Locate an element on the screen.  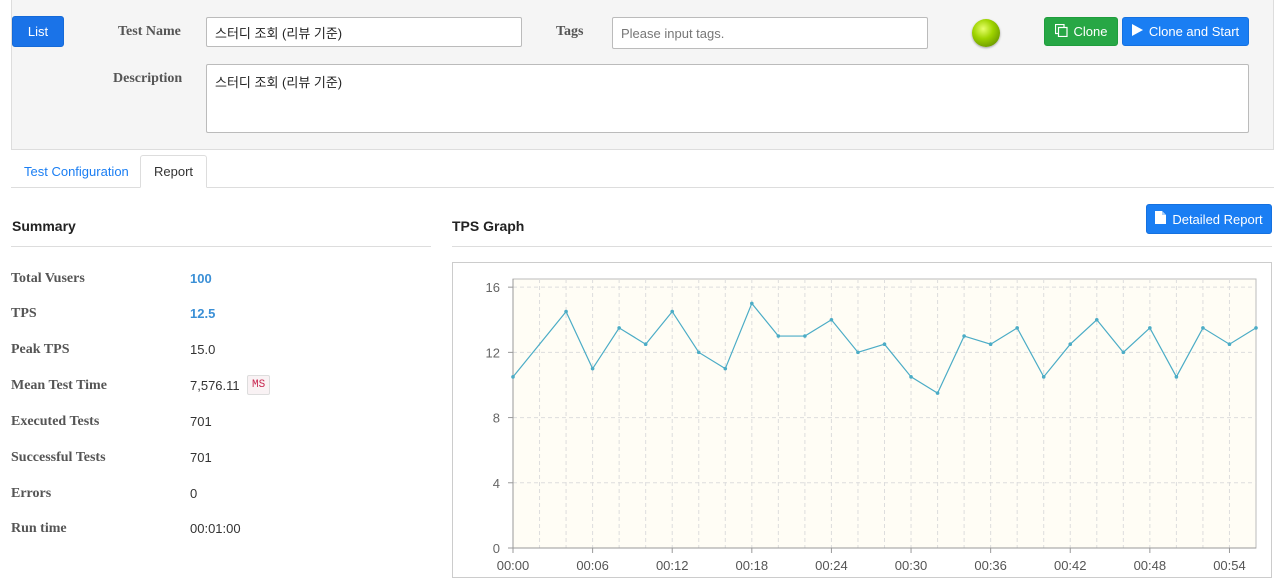
y-tick-label: 4 is located at coordinates (496, 483).